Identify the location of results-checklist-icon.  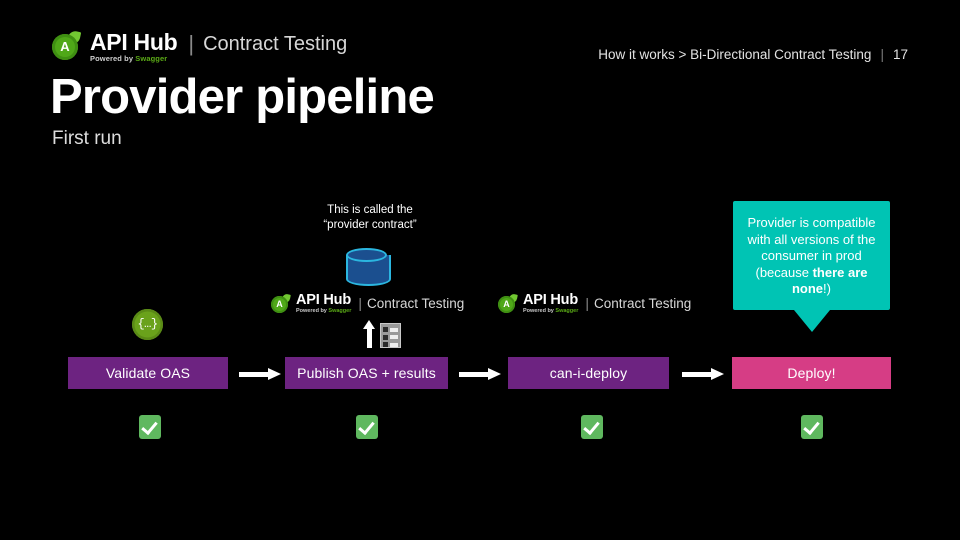
(390, 335).